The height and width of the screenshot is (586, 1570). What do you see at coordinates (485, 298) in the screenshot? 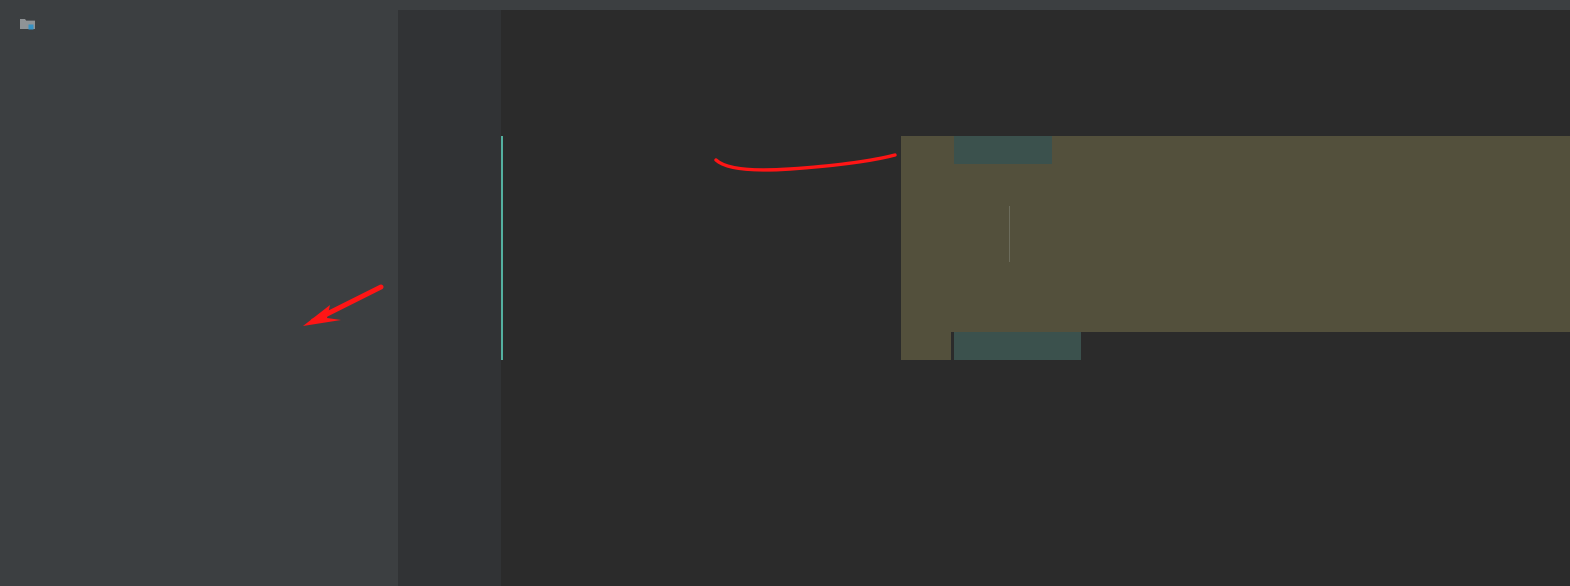
I see `fold-gutter` at bounding box center [485, 298].